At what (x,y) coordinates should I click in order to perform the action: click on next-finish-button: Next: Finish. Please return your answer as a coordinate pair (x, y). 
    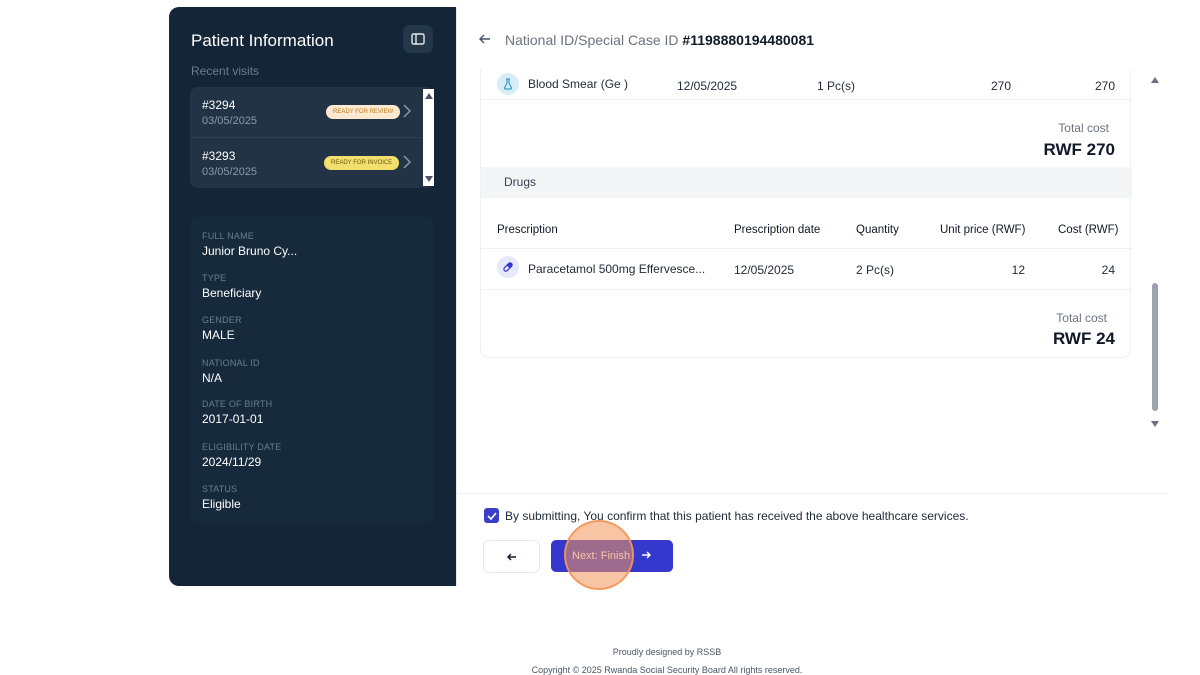
    Looking at the image, I should click on (612, 556).